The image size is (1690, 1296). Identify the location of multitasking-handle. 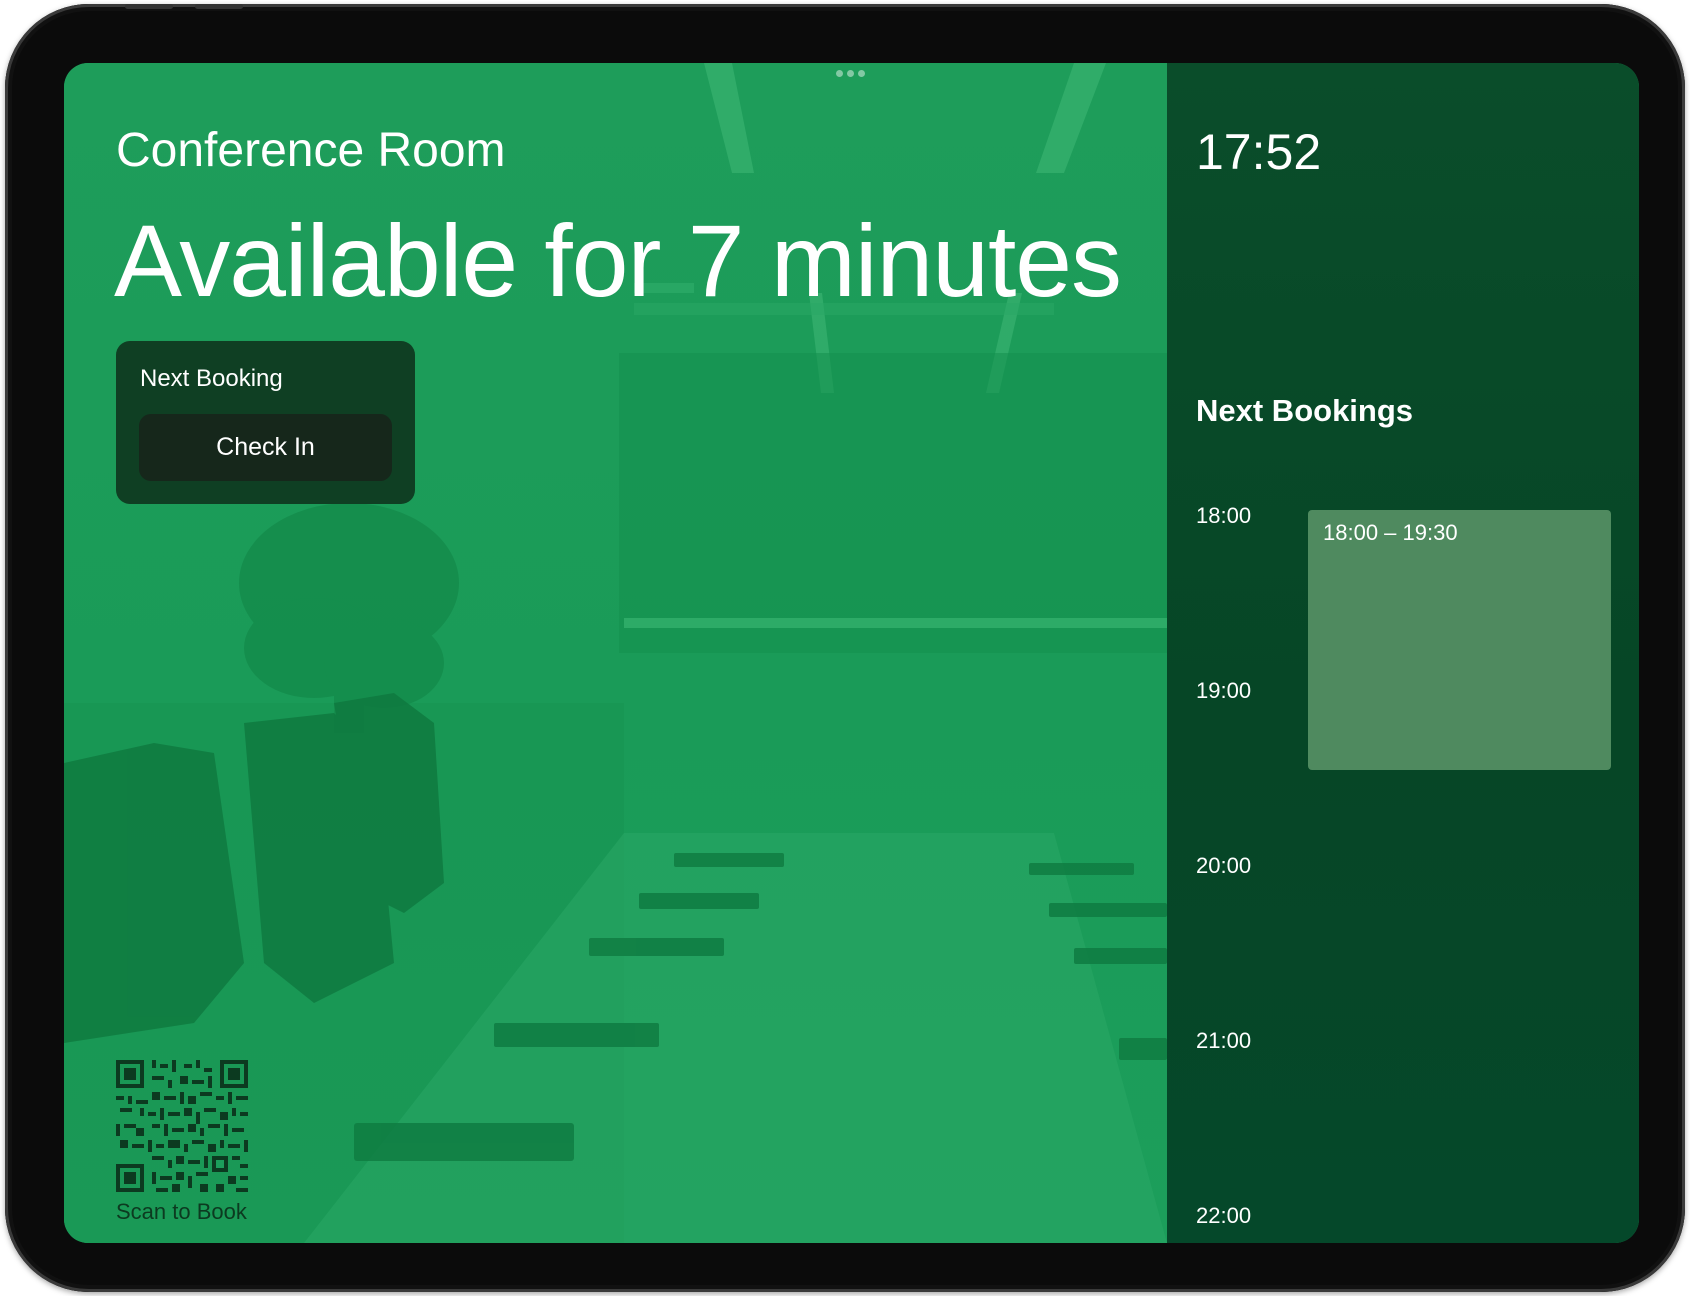
(850, 73).